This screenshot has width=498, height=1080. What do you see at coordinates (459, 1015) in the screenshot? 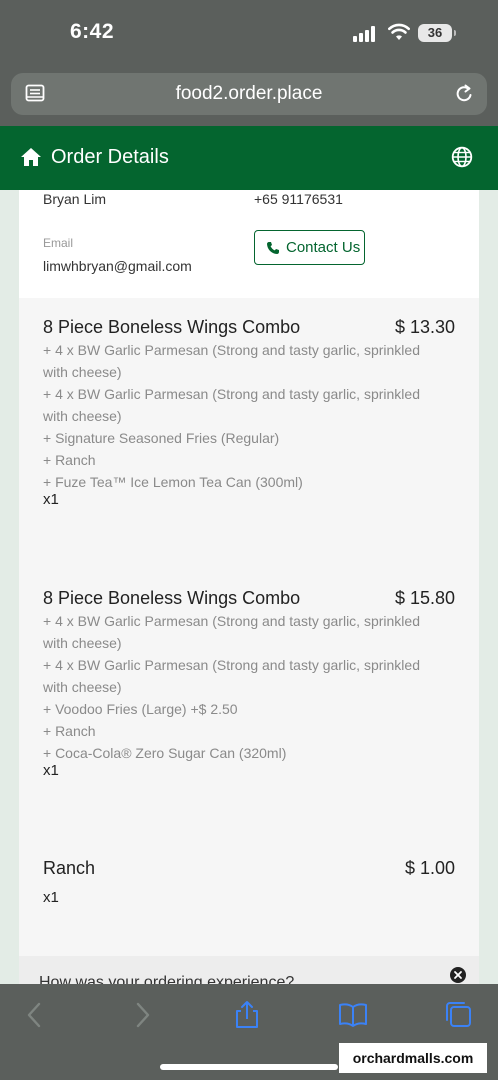
I see `tabs-icon` at bounding box center [459, 1015].